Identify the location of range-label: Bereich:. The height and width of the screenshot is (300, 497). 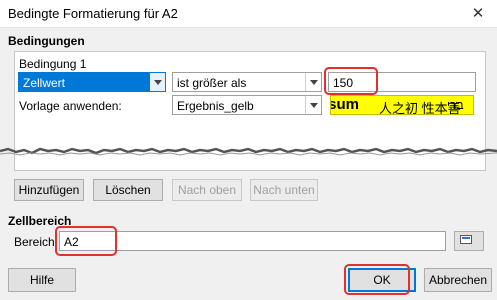
(36, 242).